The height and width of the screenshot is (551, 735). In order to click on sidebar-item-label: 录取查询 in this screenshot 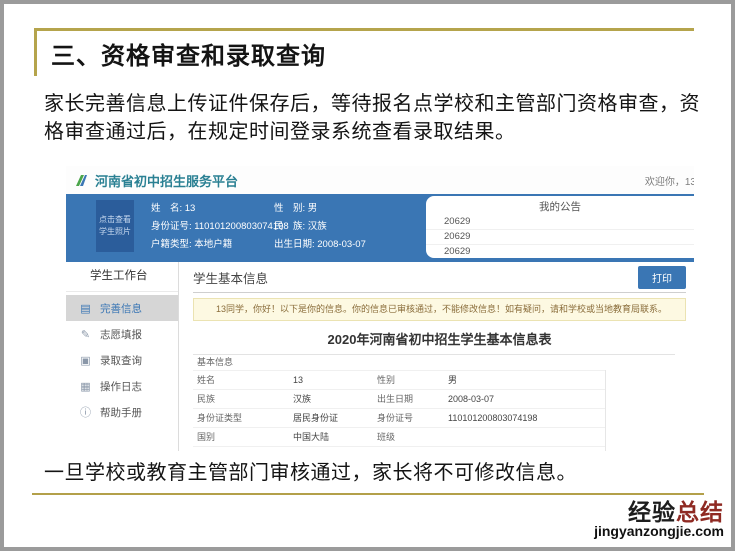, I will do `click(121, 360)`.